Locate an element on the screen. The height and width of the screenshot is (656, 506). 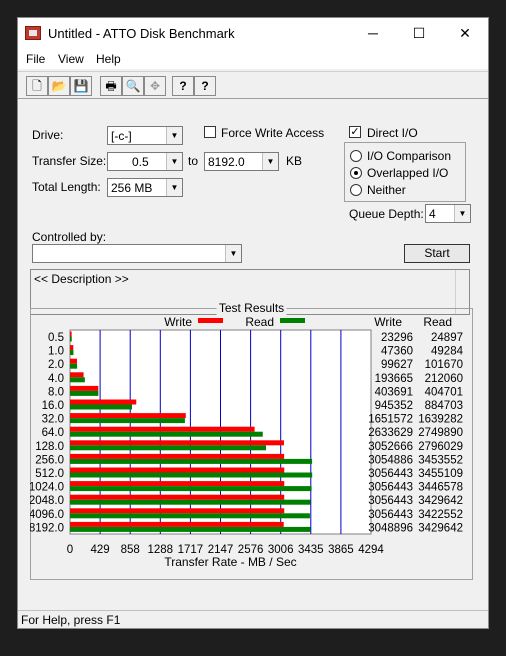
legend-read-label: Read is located at coordinates (259, 322).